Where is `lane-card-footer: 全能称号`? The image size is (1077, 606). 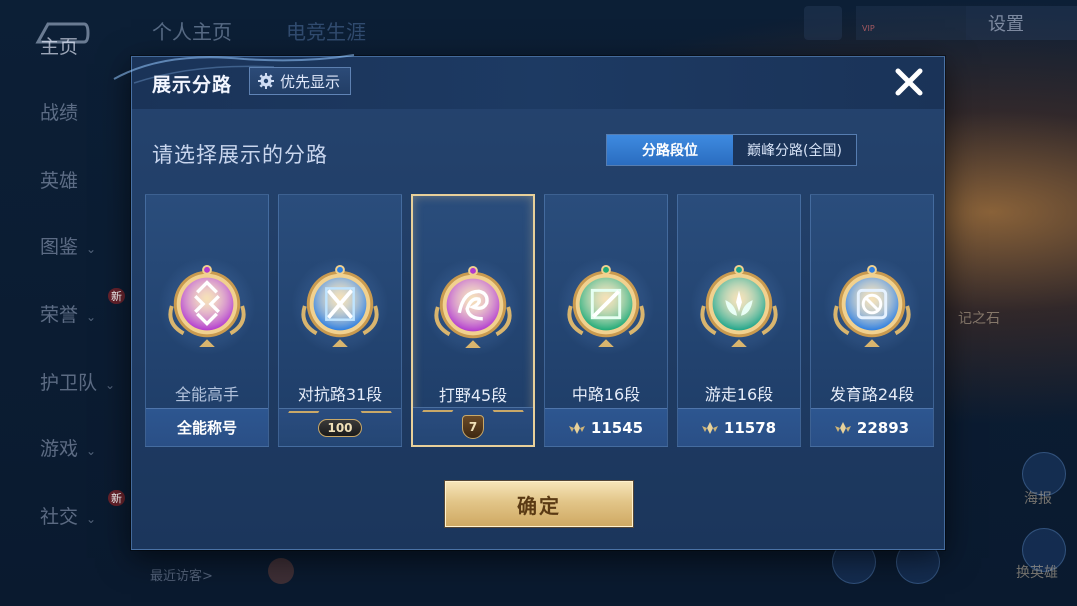
lane-card-footer: 全能称号 is located at coordinates (207, 427).